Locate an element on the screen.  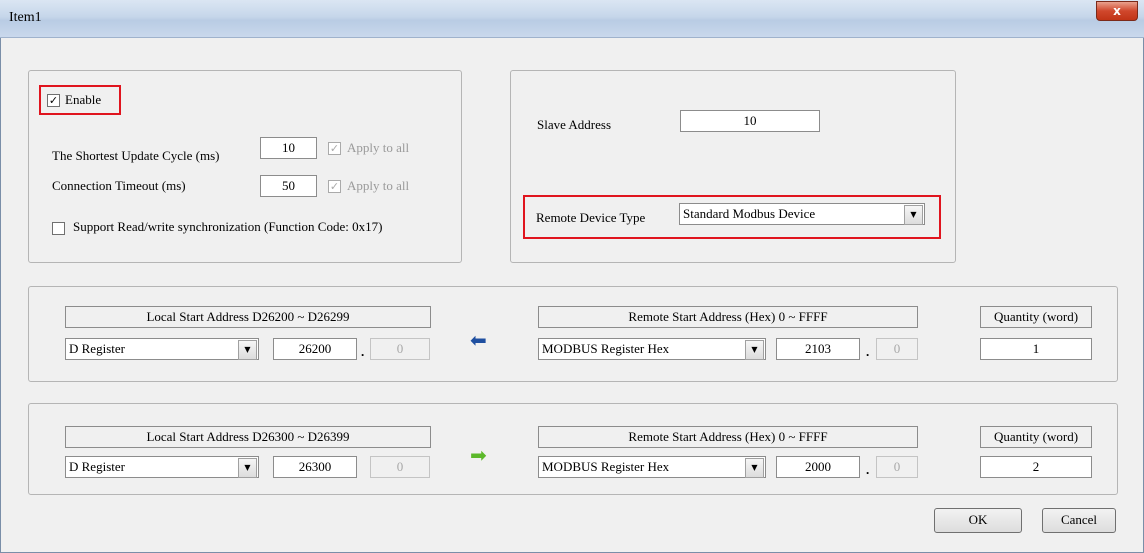
remote-address-input: 2000 is located at coordinates (818, 467).